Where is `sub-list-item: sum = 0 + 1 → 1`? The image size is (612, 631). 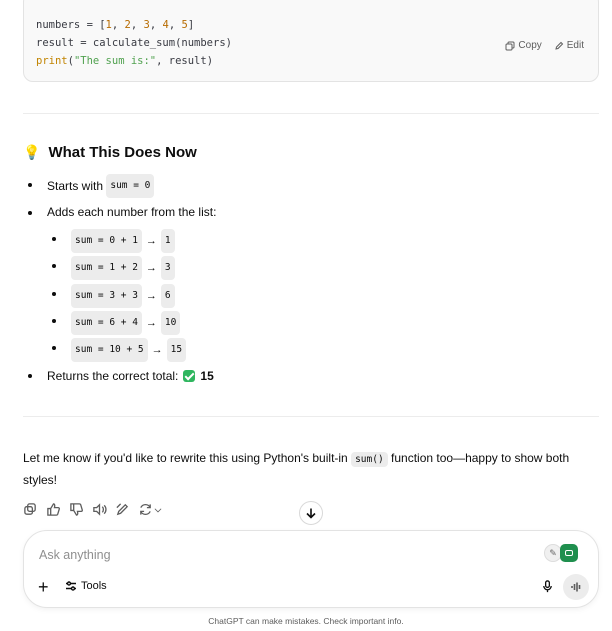 sub-list-item: sum = 0 + 1 → 1 is located at coordinates (123, 241).